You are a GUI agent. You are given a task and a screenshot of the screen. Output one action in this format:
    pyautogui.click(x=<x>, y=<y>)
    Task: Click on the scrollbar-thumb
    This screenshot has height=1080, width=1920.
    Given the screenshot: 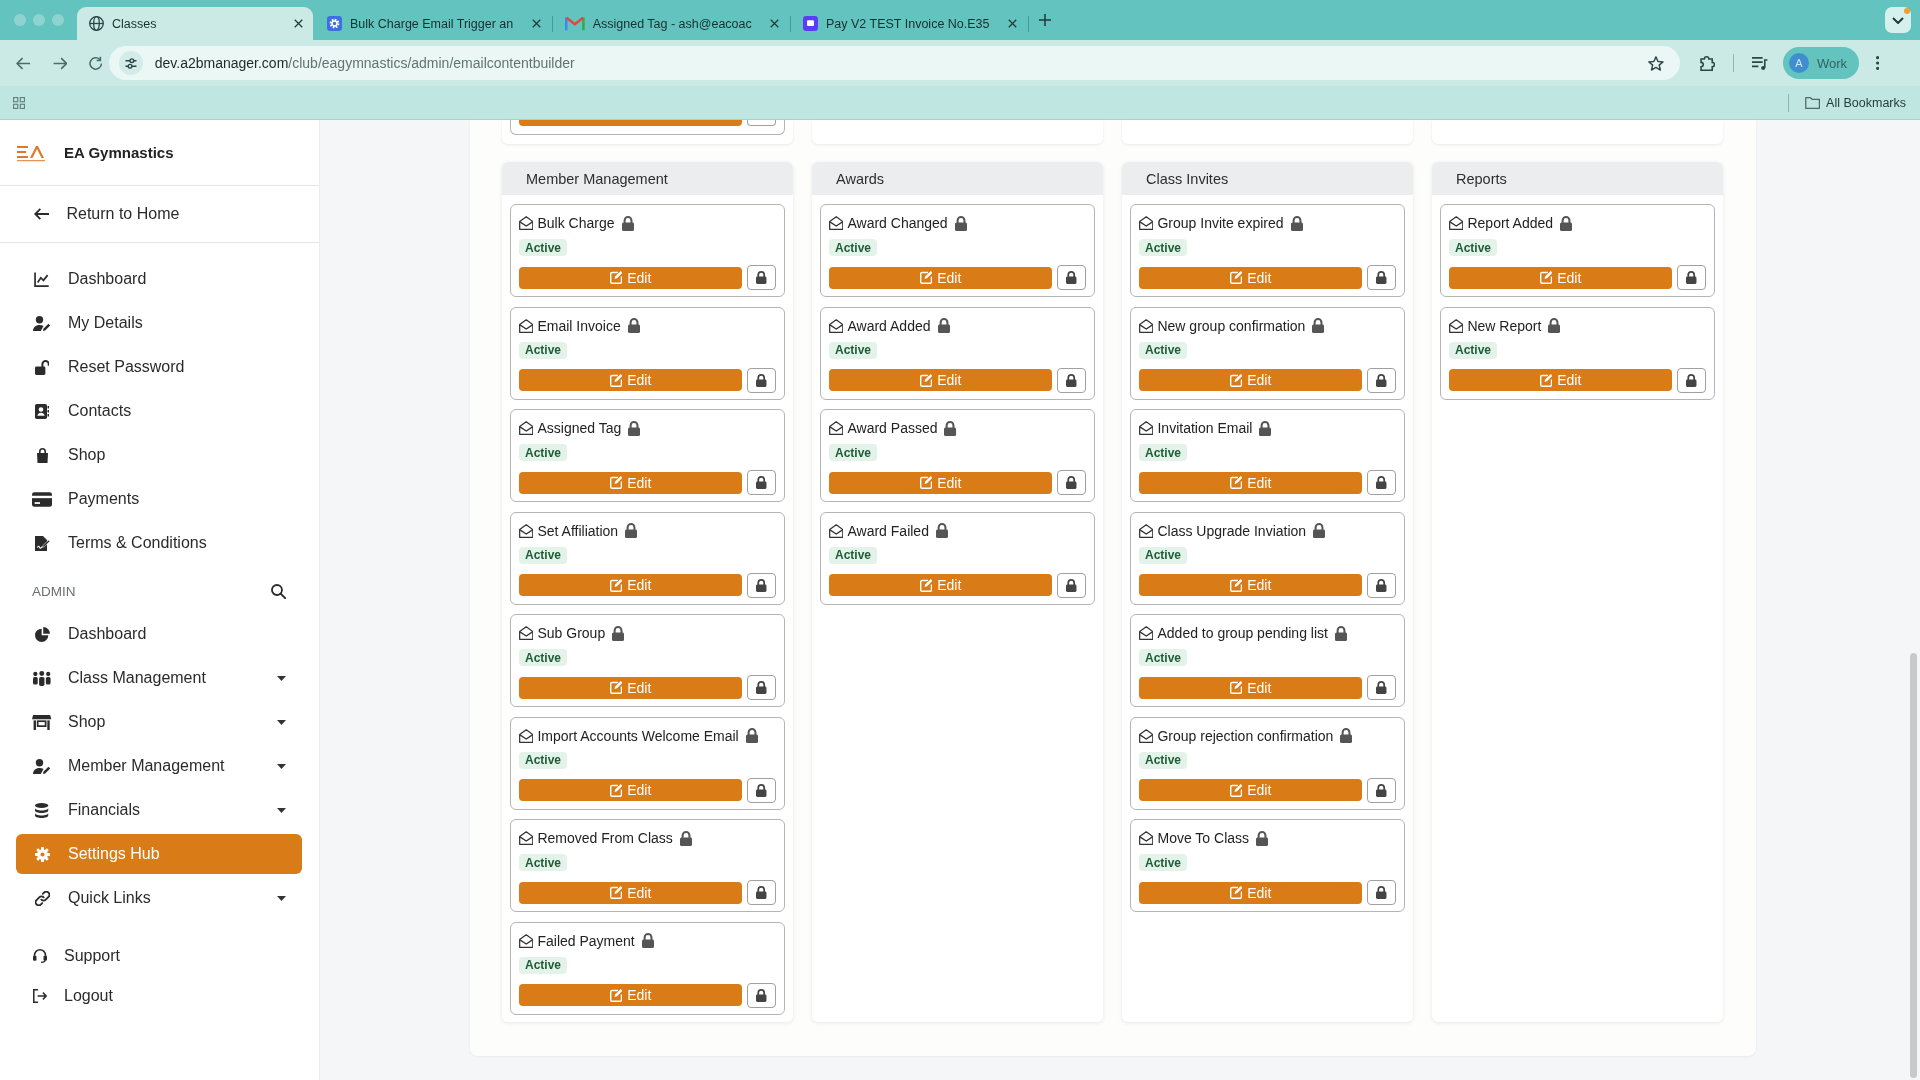 What is the action you would take?
    pyautogui.click(x=1913, y=865)
    